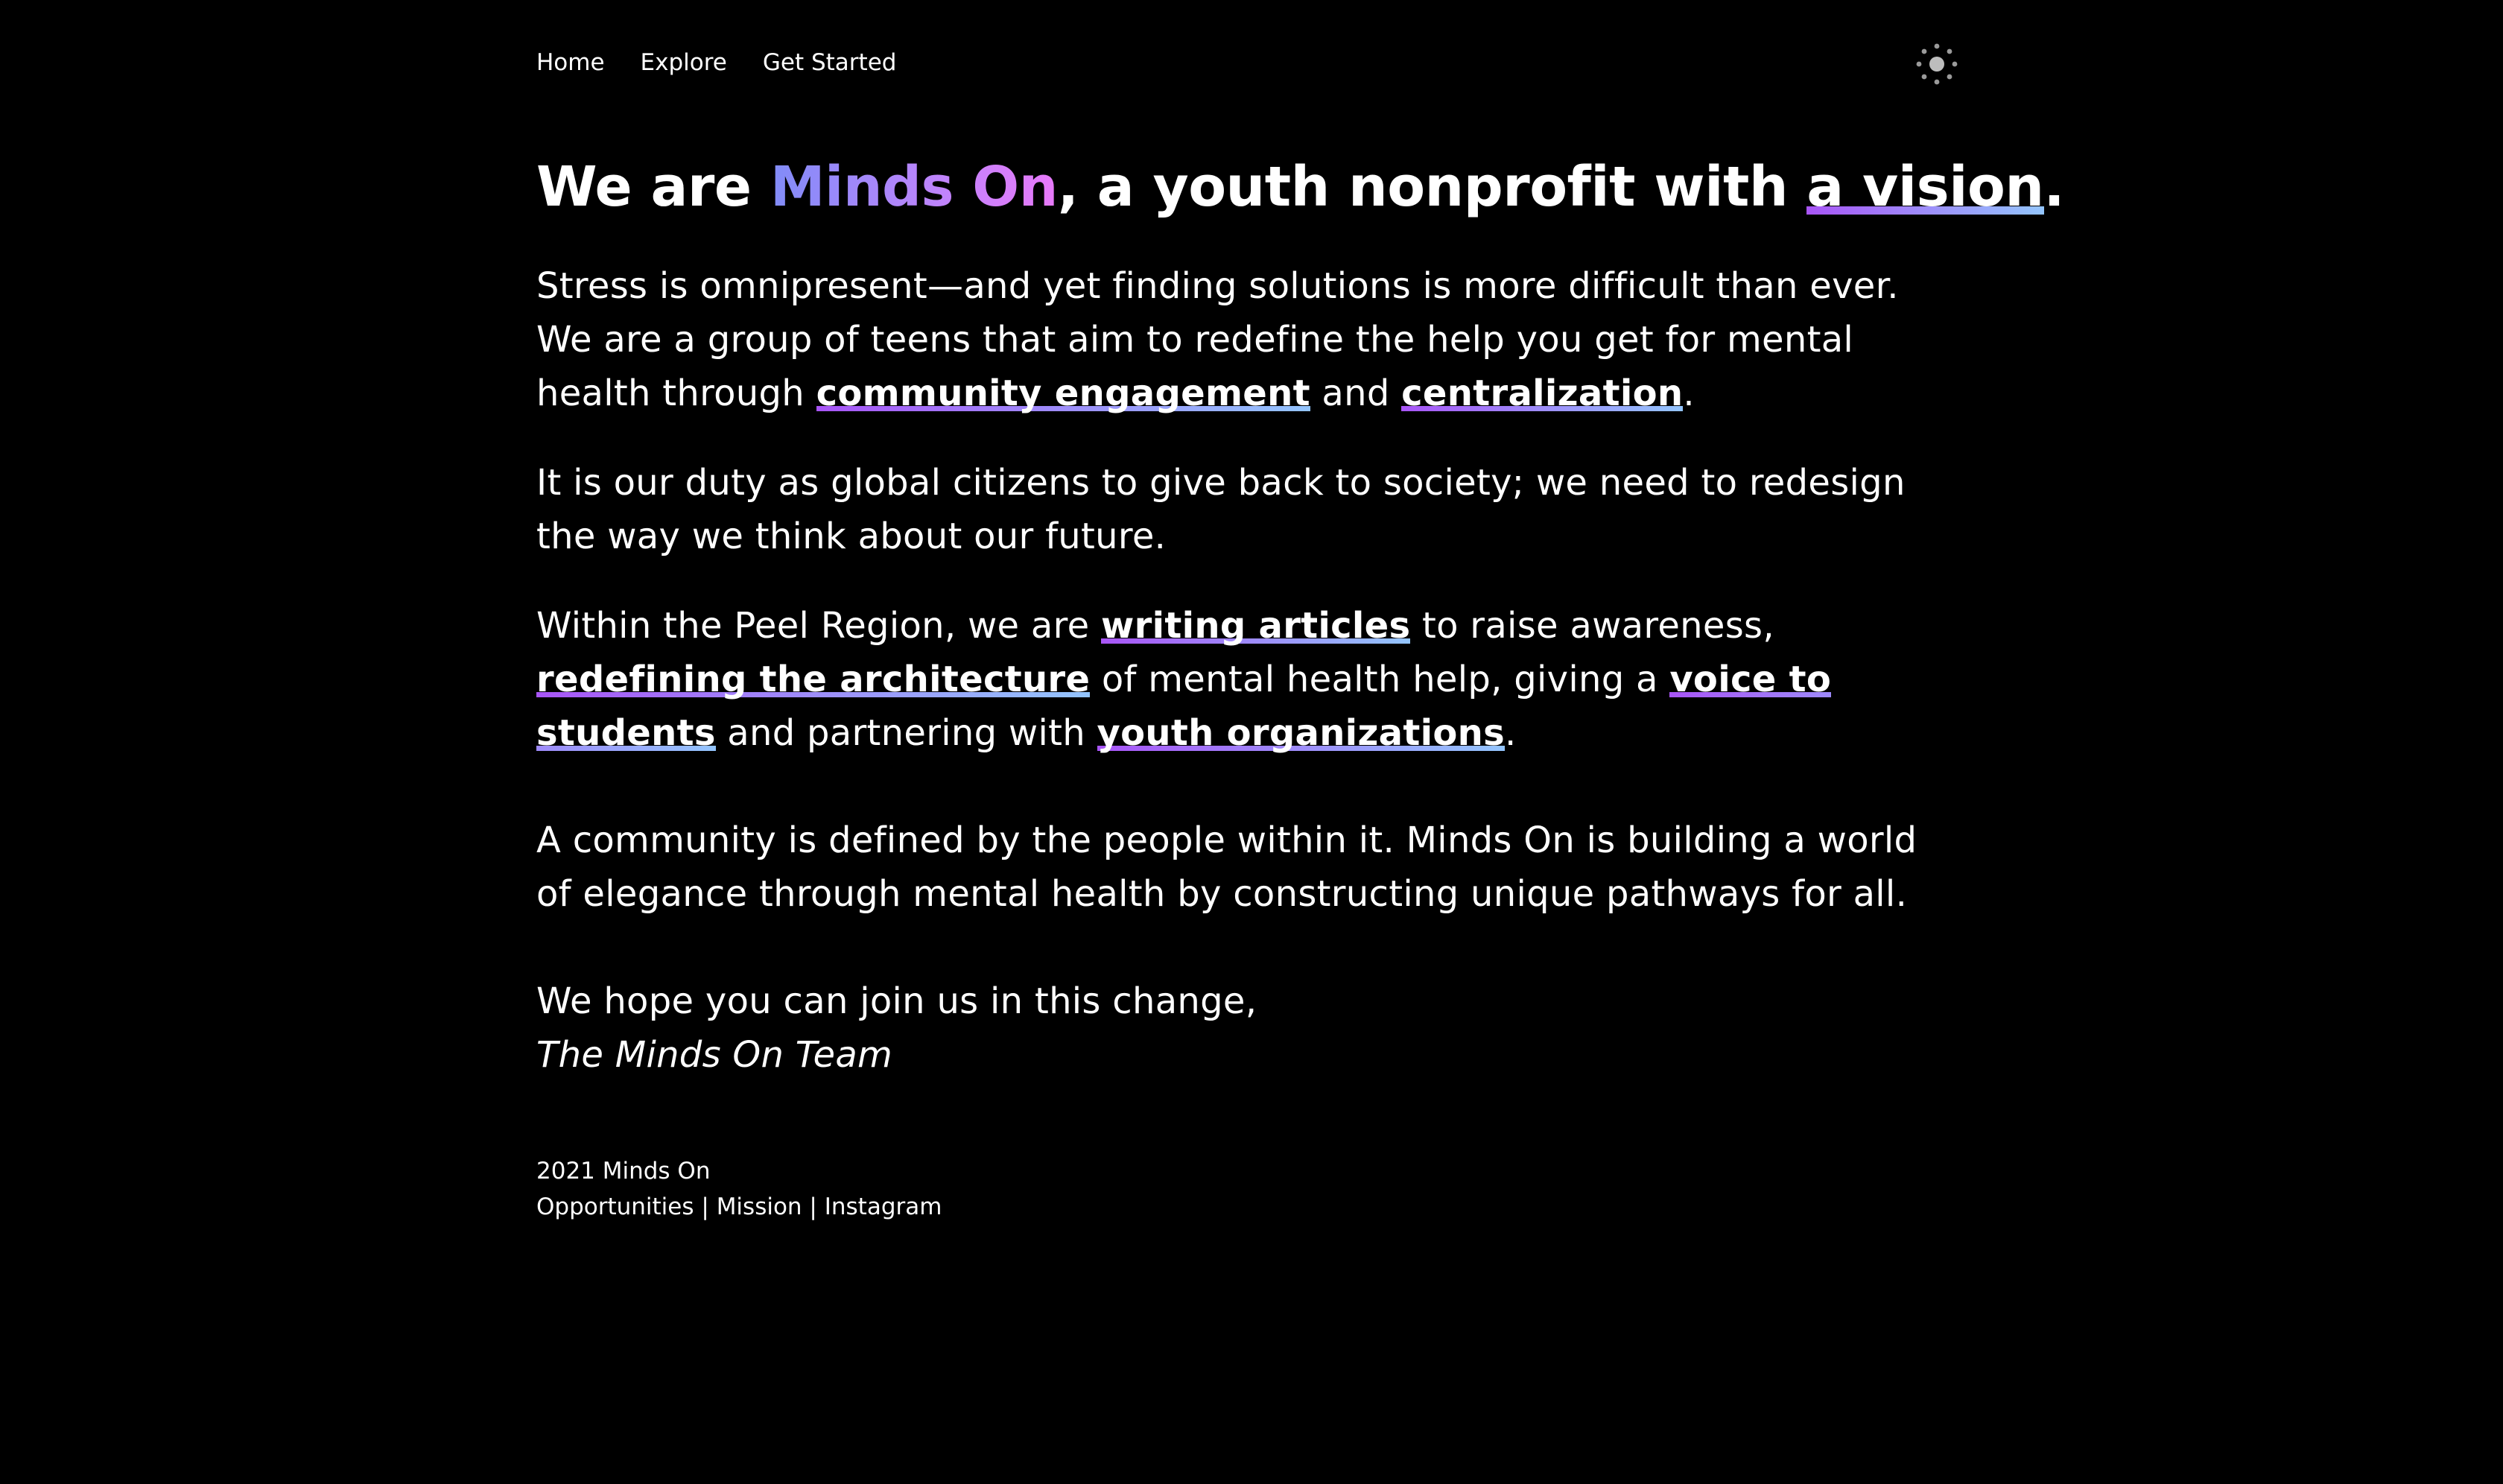  I want to click on p1-text-2: and, so click(1356, 393).